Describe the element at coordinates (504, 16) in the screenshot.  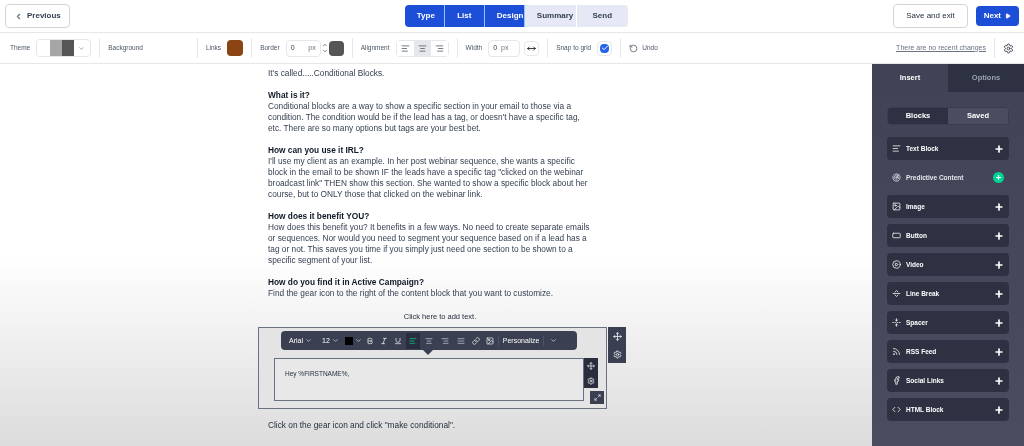
I see `step-tab: Design` at that location.